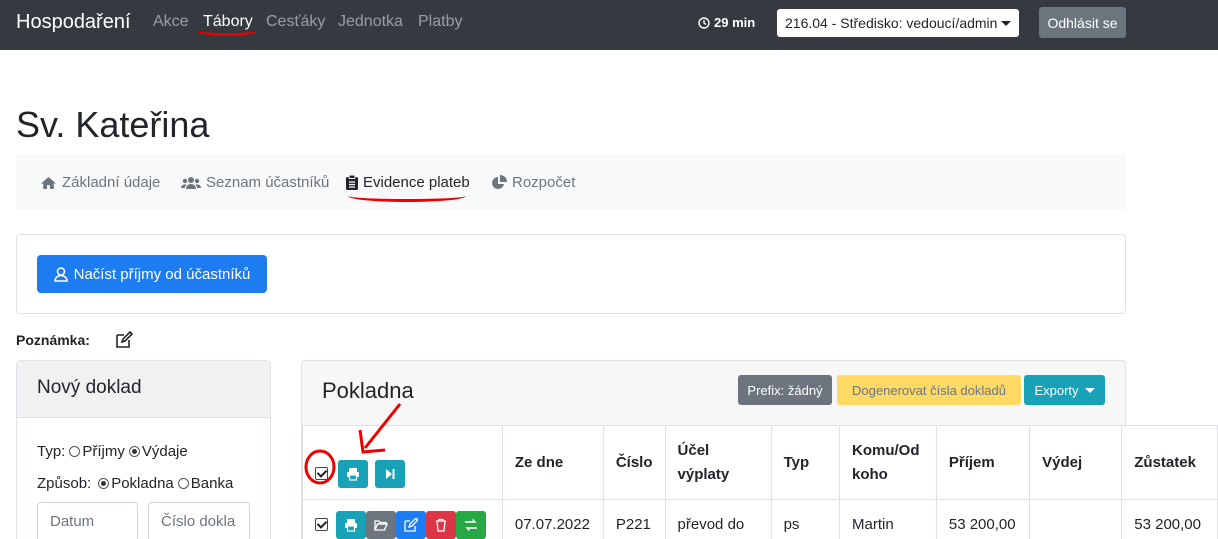 This screenshot has width=1218, height=539. I want to click on cell-income: 53 200,00, so click(983, 519).